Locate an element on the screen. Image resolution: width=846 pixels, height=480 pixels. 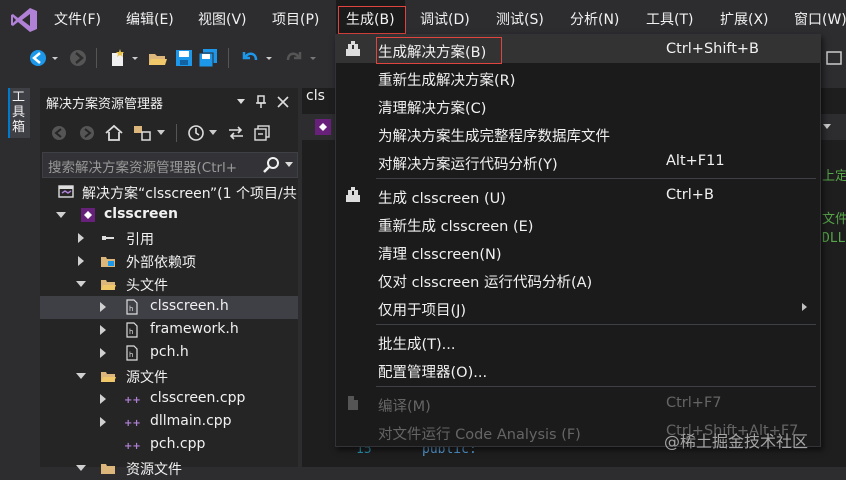
menu-item-run-code-analysis-project: 仅对 clsscreen 运行代码分析(A) is located at coordinates (578, 279).